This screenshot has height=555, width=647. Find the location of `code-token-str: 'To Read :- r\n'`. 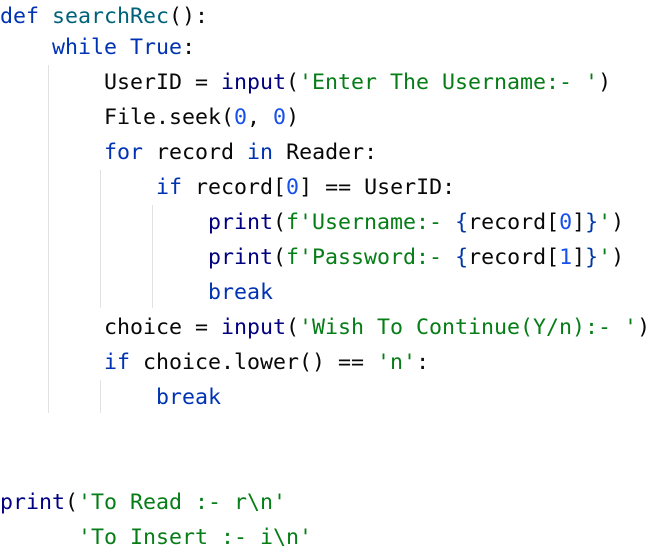

code-token-str: 'To Read :- r\n' is located at coordinates (182, 502).